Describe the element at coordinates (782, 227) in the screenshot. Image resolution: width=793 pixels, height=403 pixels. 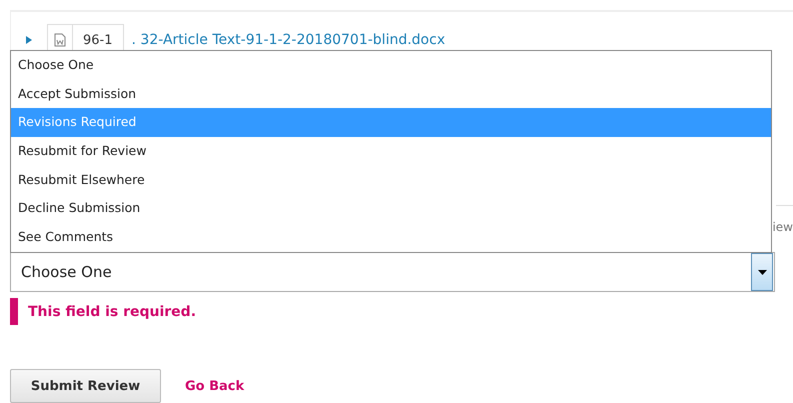
I see `partial-text: iew` at that location.